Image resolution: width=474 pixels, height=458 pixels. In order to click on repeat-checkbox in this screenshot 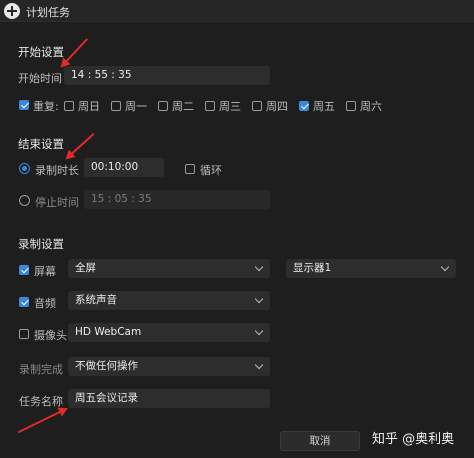, I will do `click(24, 105)`.